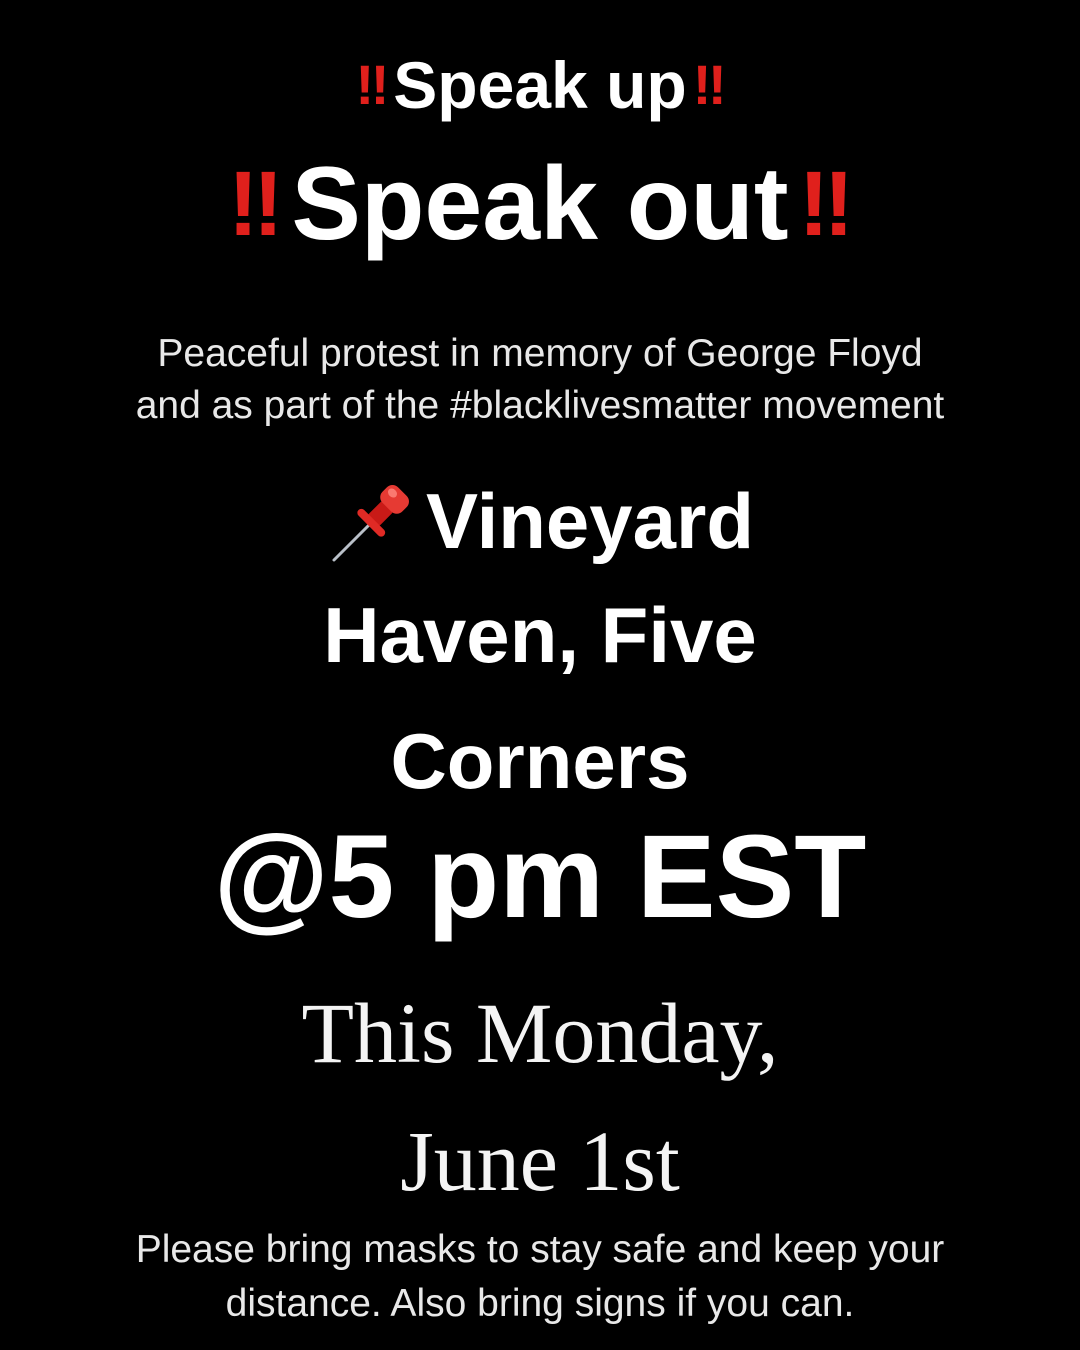 This screenshot has height=1350, width=1080. I want to click on pushpin-icon, so click(374, 518).